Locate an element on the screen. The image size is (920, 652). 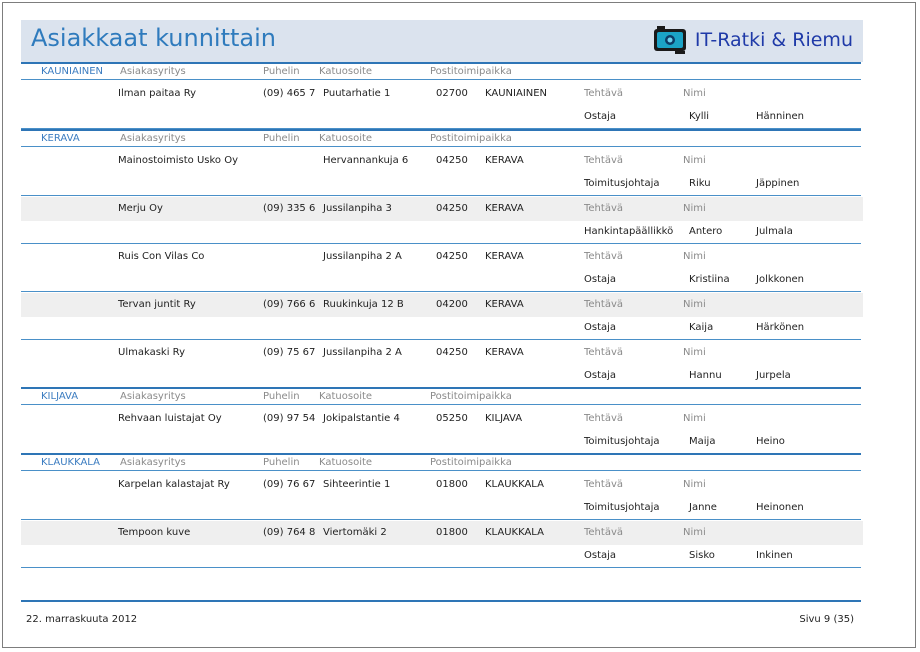
computer-icon is located at coordinates (669, 40).